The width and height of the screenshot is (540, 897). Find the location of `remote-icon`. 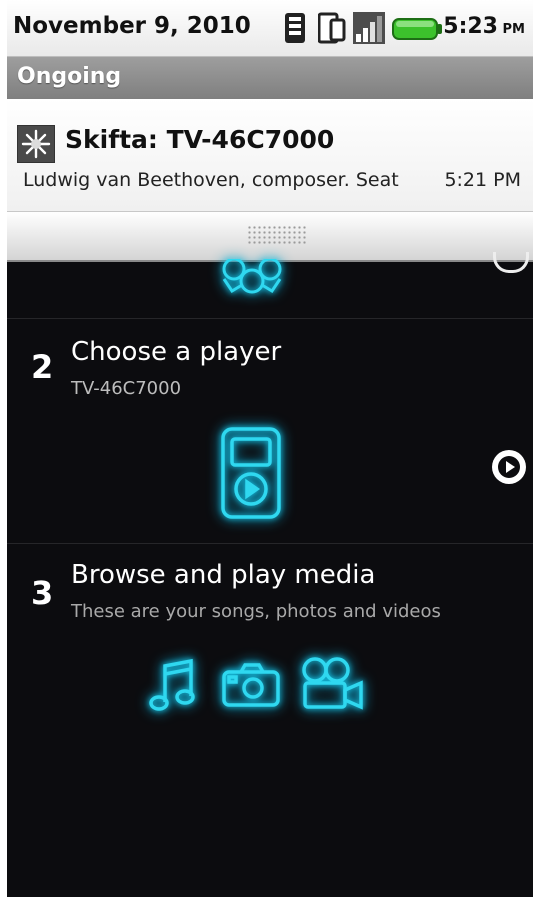

remote-icon is located at coordinates (295, 28).